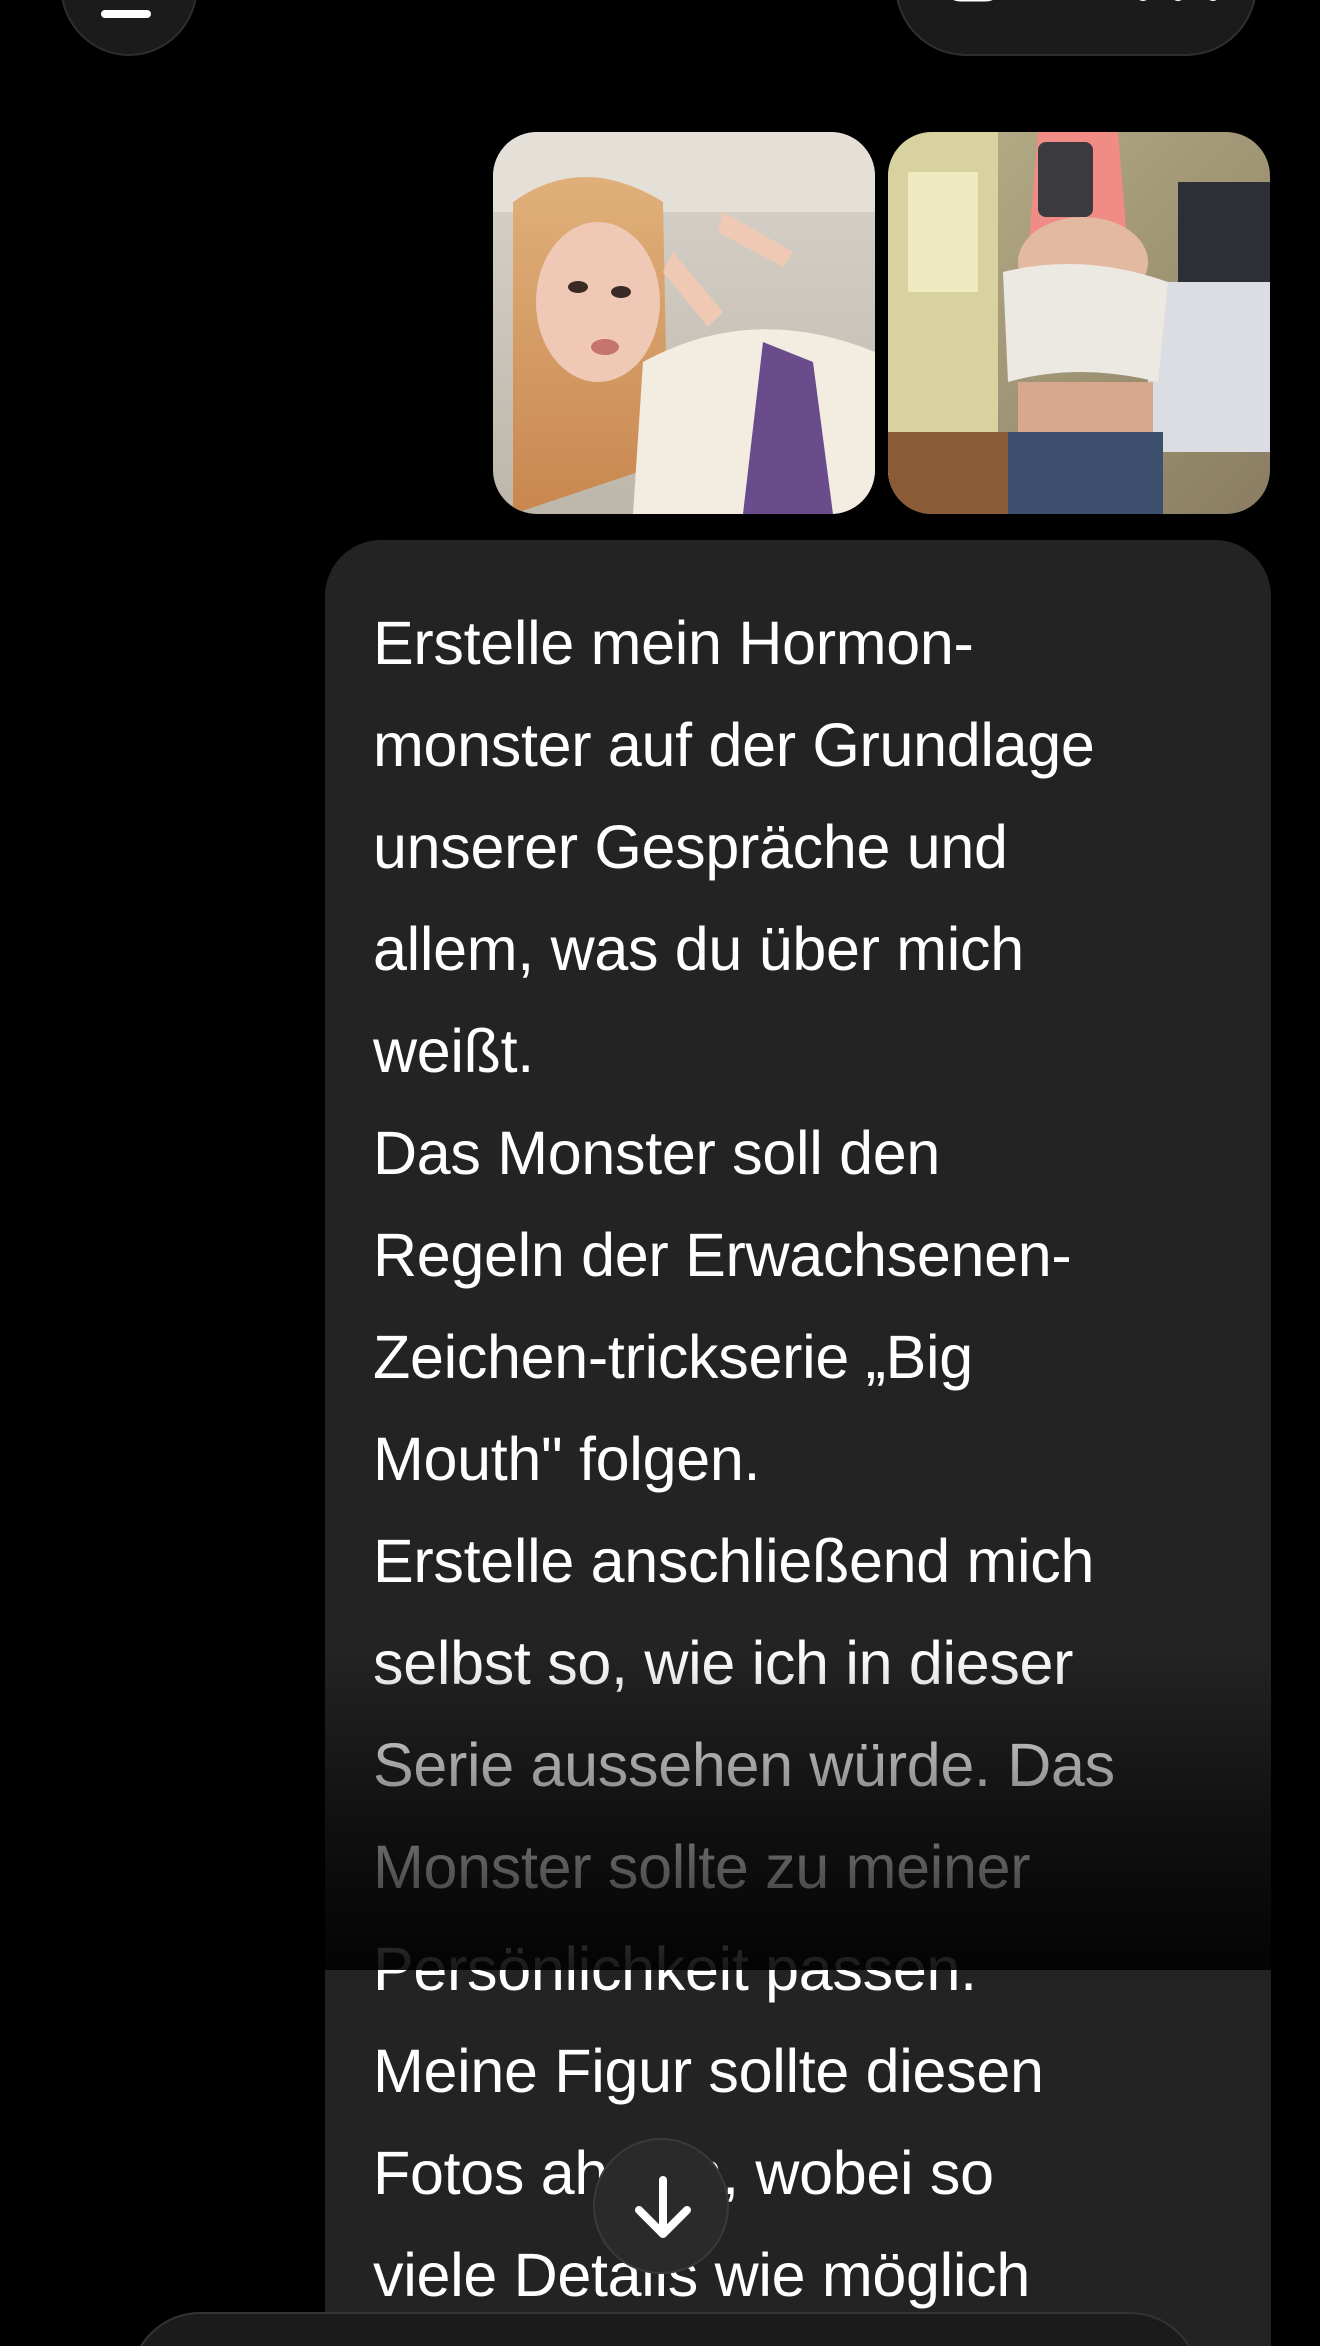  What do you see at coordinates (673, 1357) in the screenshot?
I see `message-line: Zeichen-trickserie „Big` at bounding box center [673, 1357].